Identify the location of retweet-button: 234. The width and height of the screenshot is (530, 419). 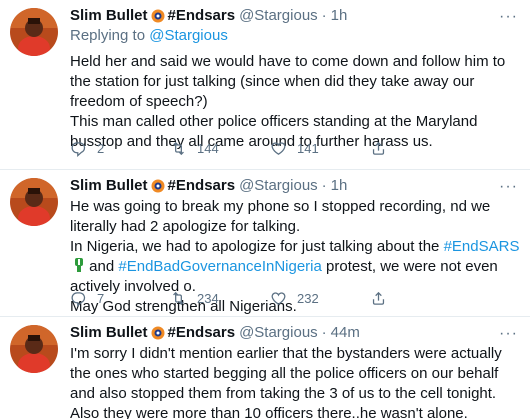
(220, 298).